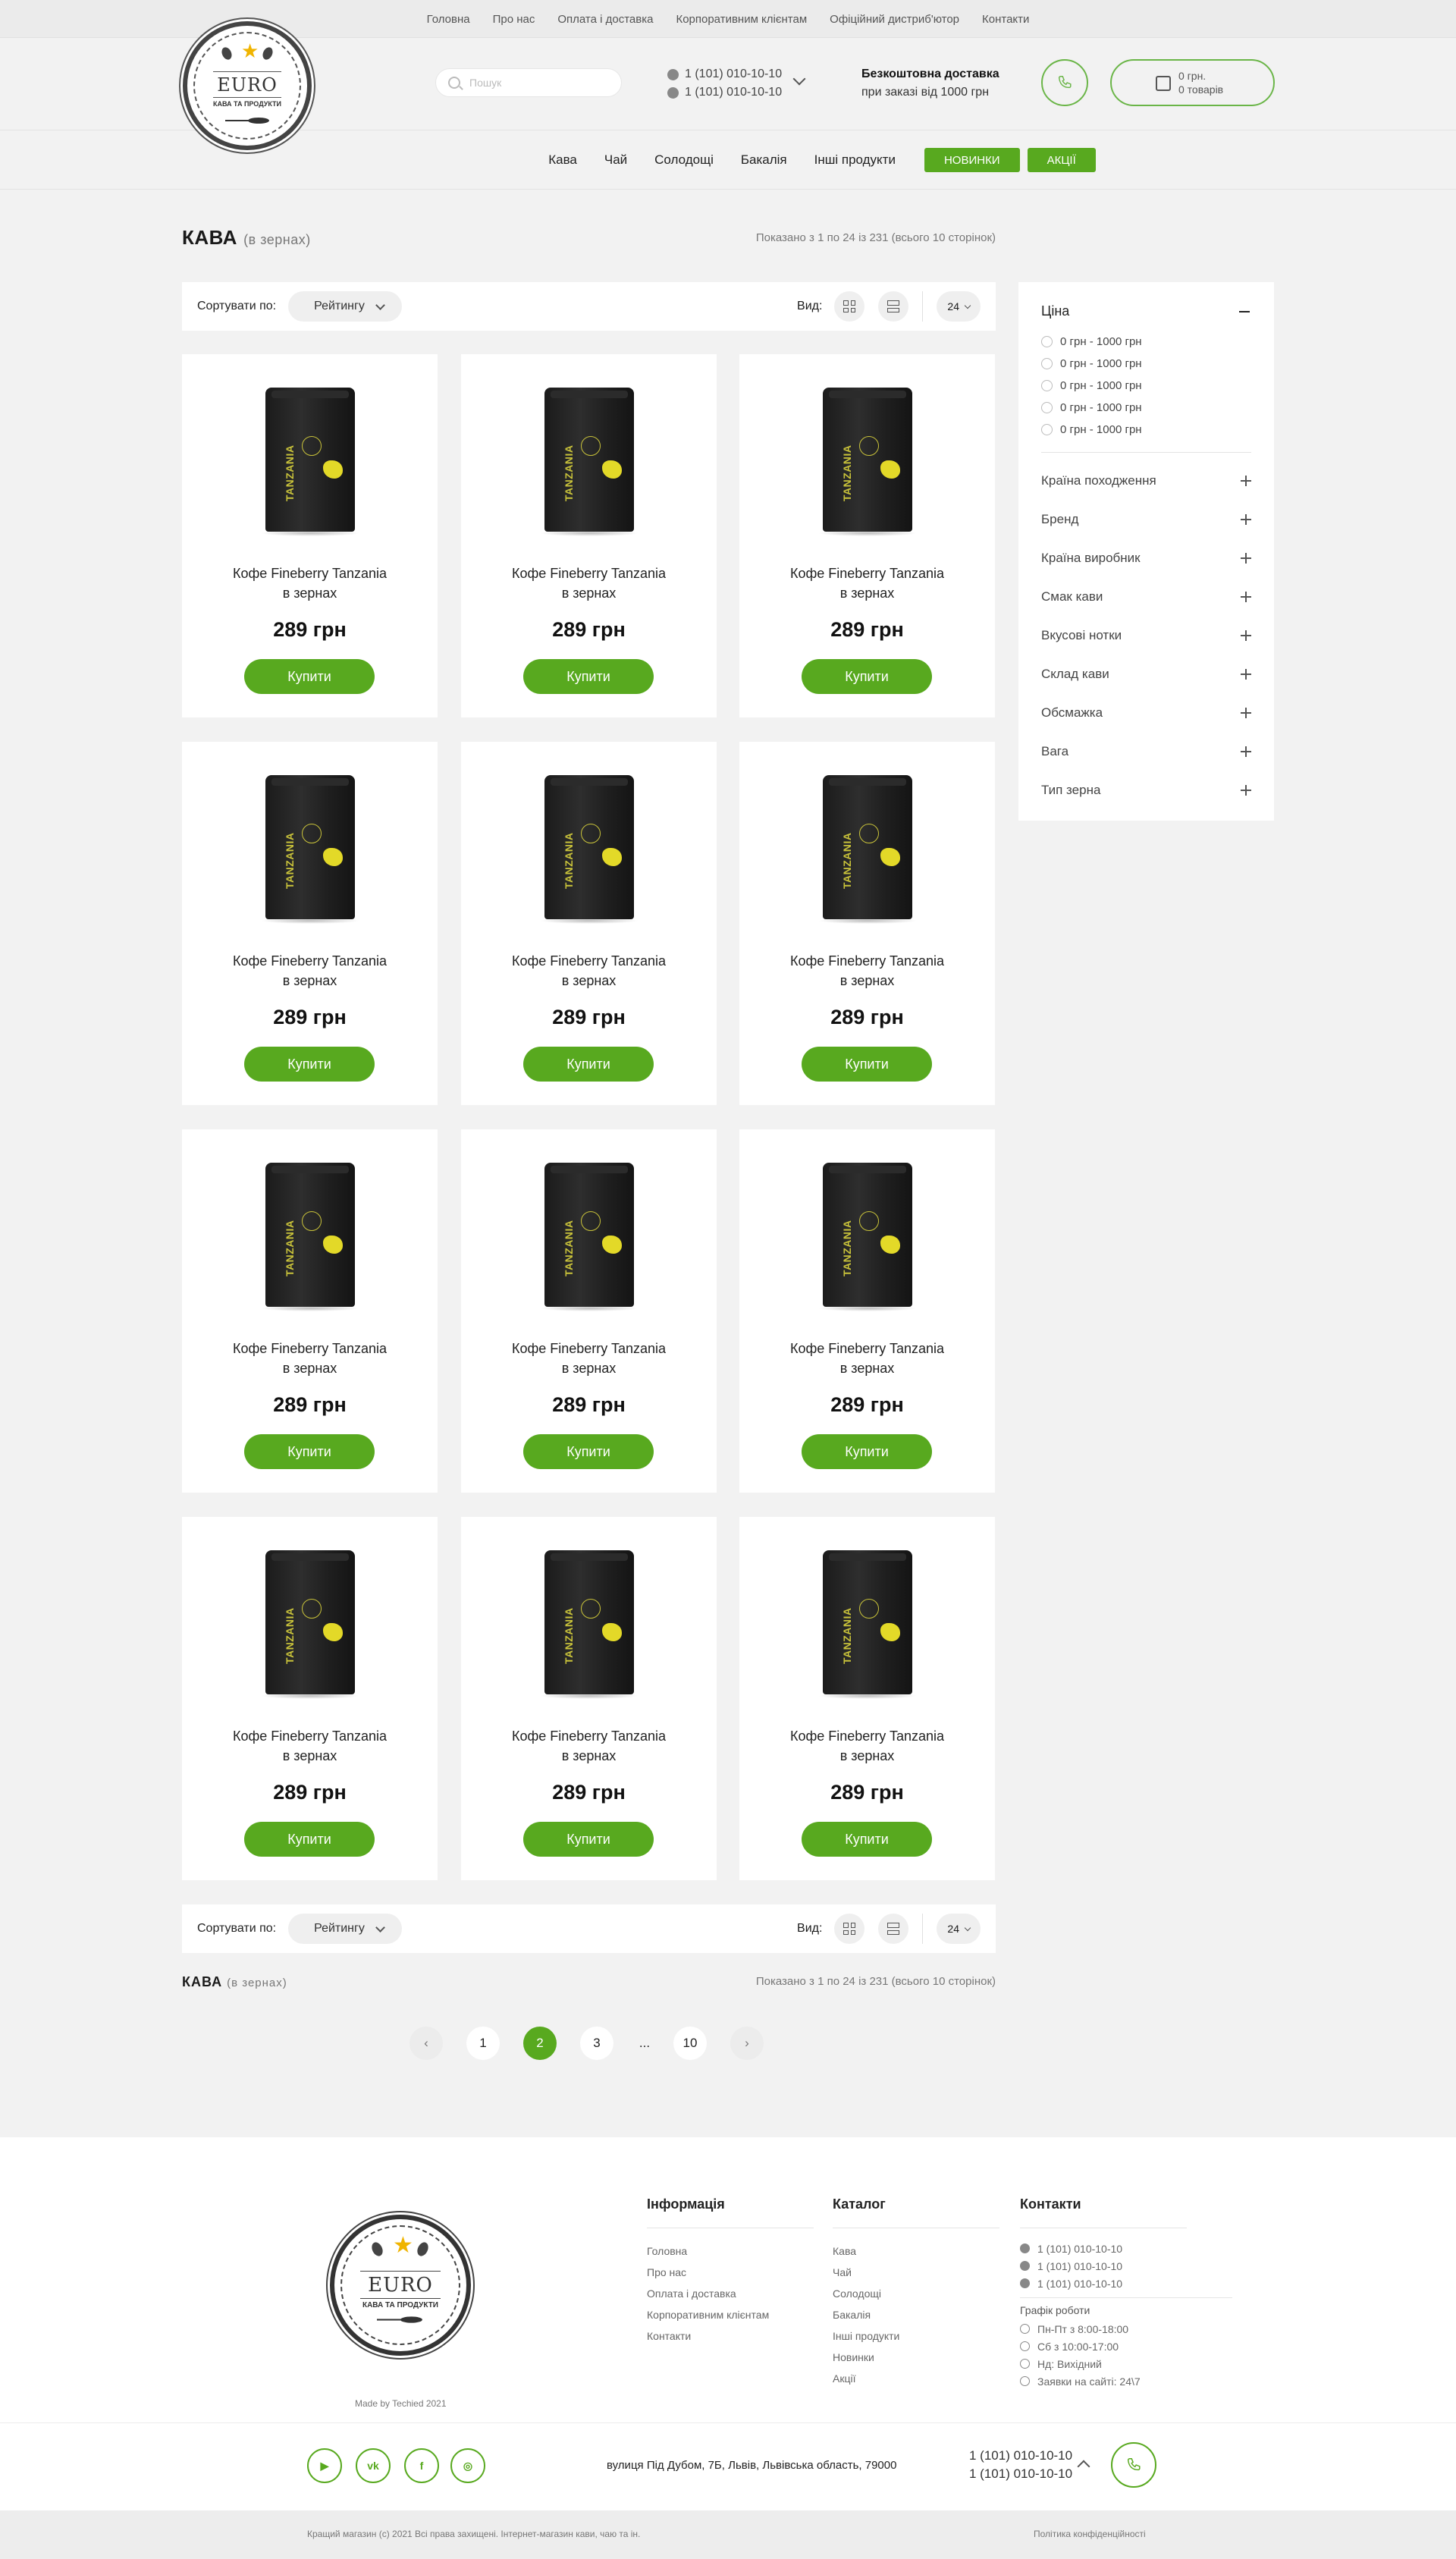 This screenshot has width=1456, height=2559. I want to click on page-button-active: 2, so click(540, 2043).